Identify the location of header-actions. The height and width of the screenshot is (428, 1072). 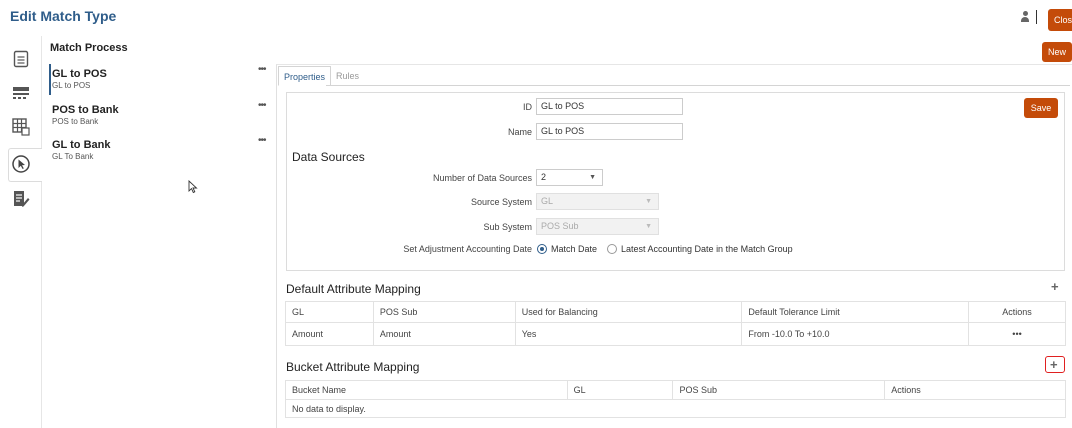
(1028, 17).